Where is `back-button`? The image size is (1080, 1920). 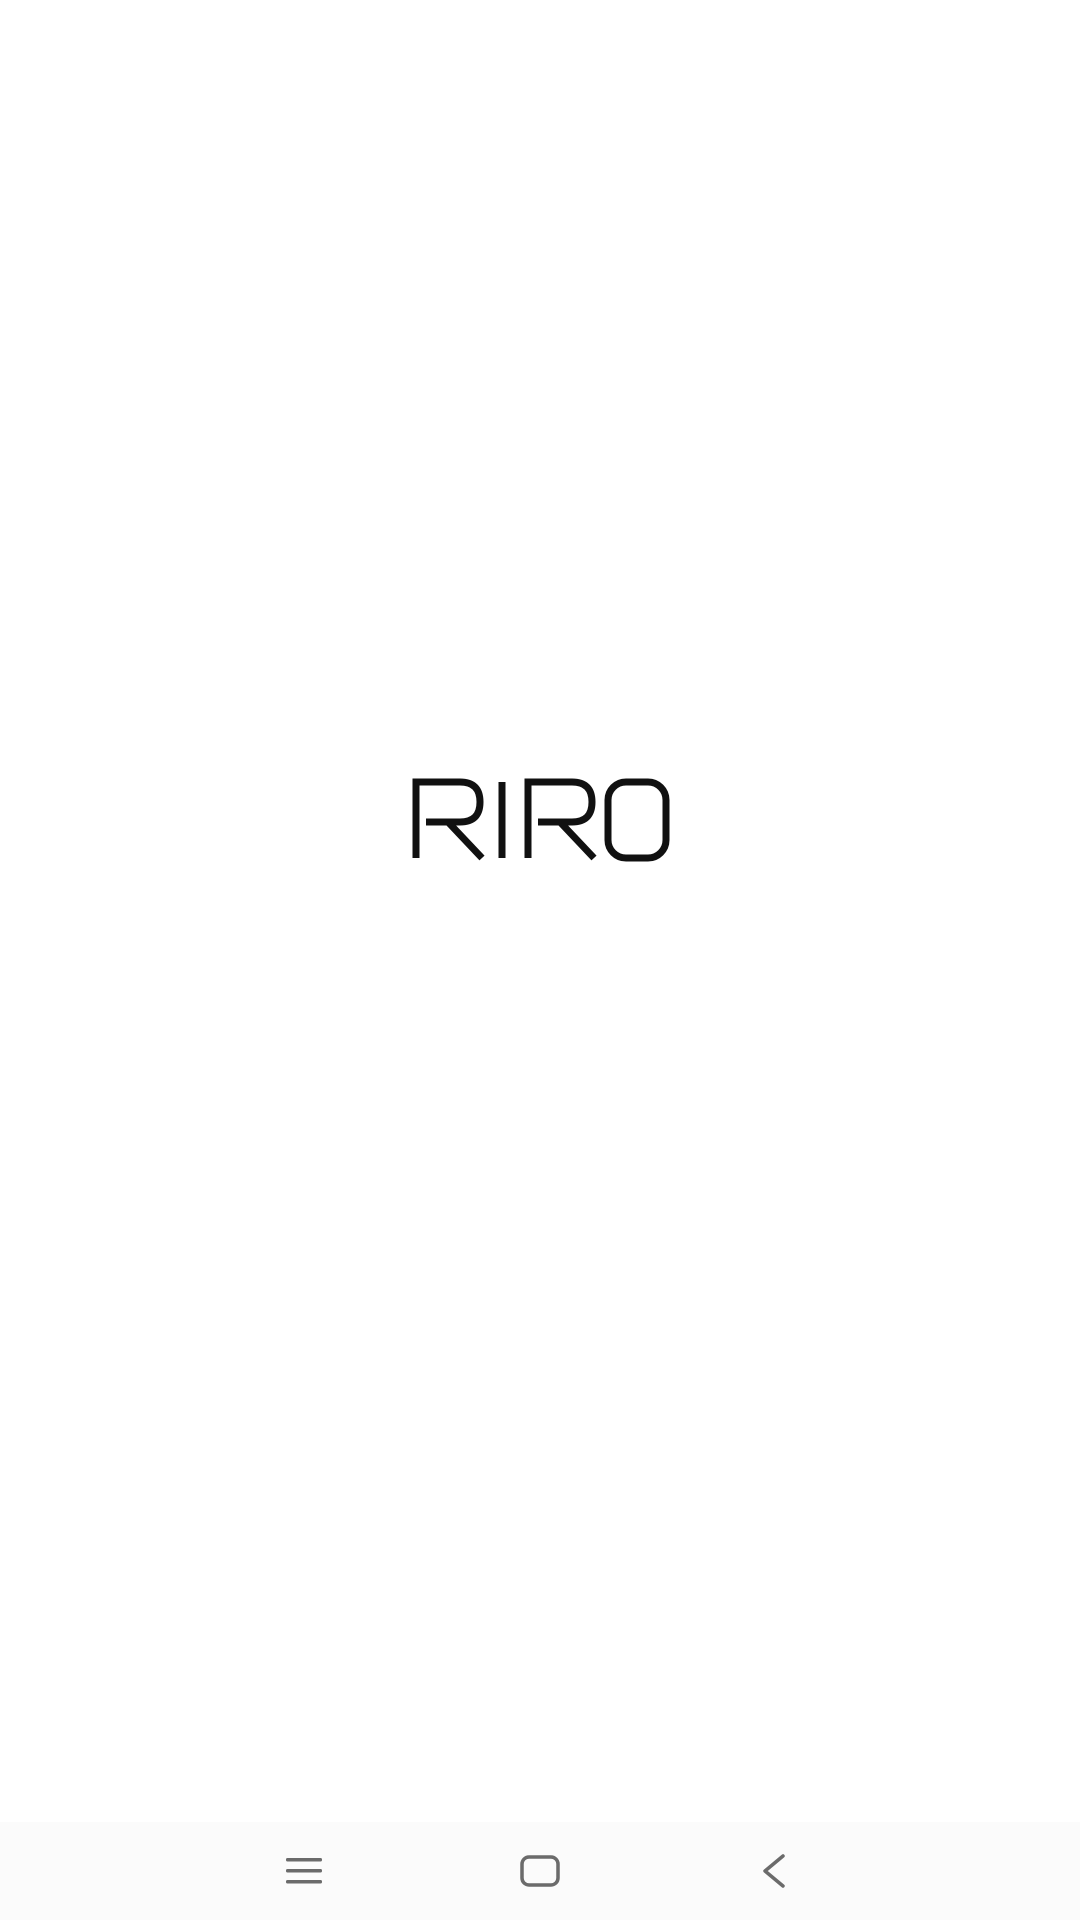
back-button is located at coordinates (774, 1871).